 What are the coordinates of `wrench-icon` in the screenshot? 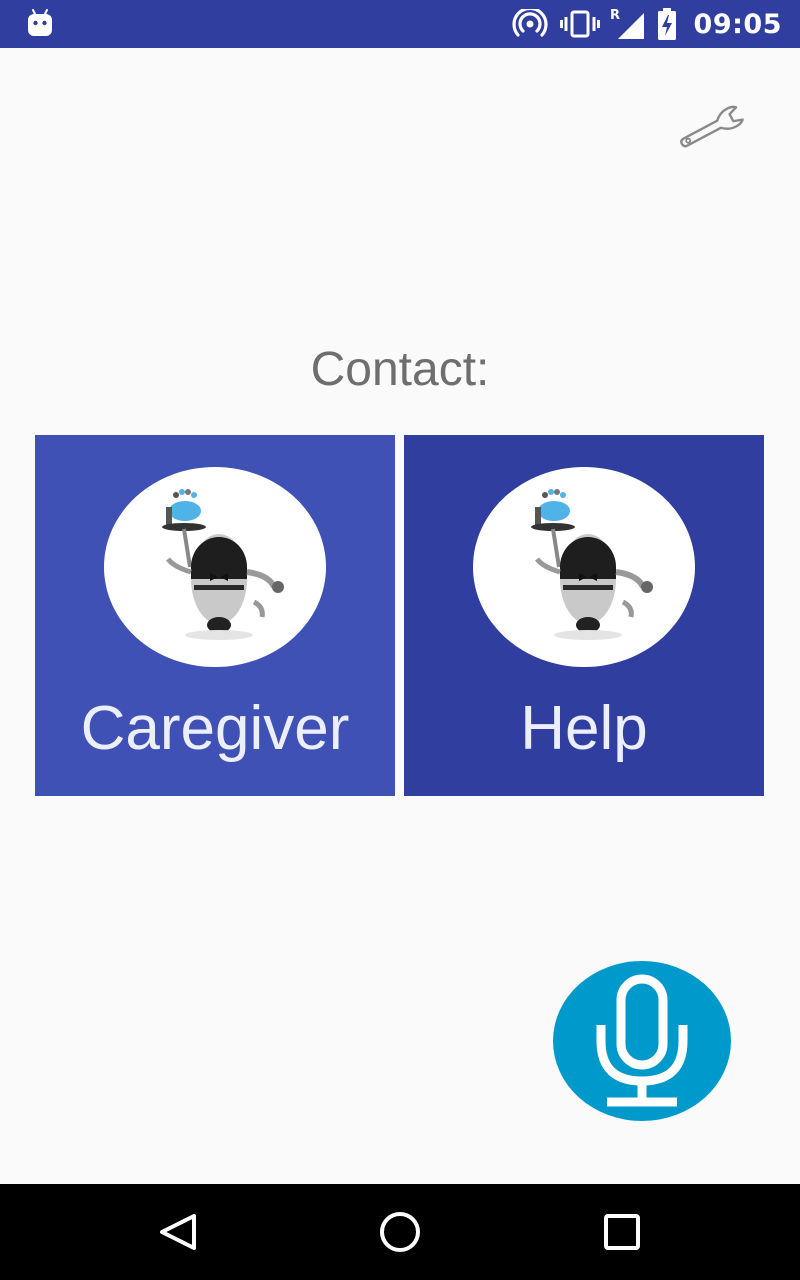 It's located at (712, 126).